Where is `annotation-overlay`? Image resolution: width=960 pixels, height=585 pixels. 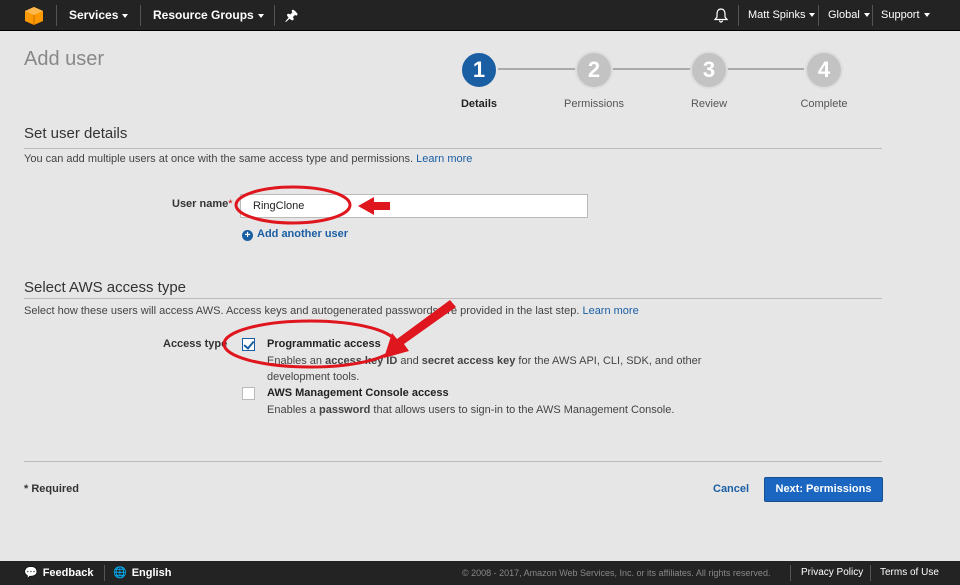 annotation-overlay is located at coordinates (339, 277).